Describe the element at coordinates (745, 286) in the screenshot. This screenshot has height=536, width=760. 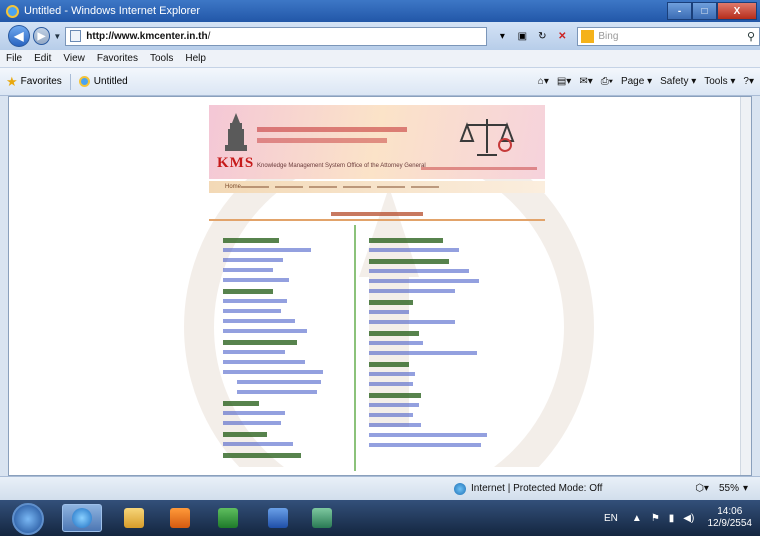
I see `vertical-scrollbar` at that location.